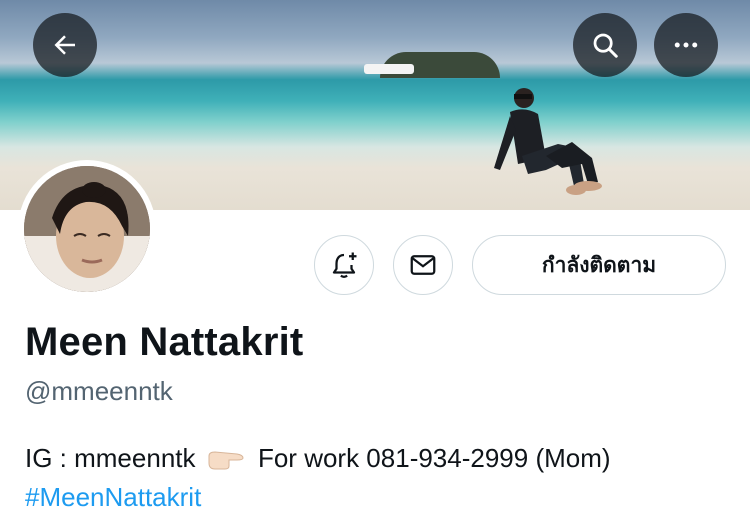  I want to click on avatar, so click(87, 229).